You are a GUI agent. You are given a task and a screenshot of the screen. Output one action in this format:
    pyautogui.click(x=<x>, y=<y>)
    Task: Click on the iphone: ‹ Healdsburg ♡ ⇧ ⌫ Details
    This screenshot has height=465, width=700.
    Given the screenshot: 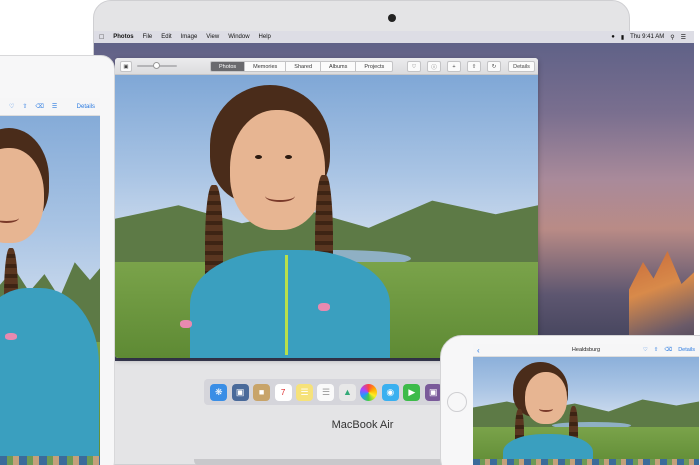 What is the action you would take?
    pyautogui.click(x=570, y=400)
    